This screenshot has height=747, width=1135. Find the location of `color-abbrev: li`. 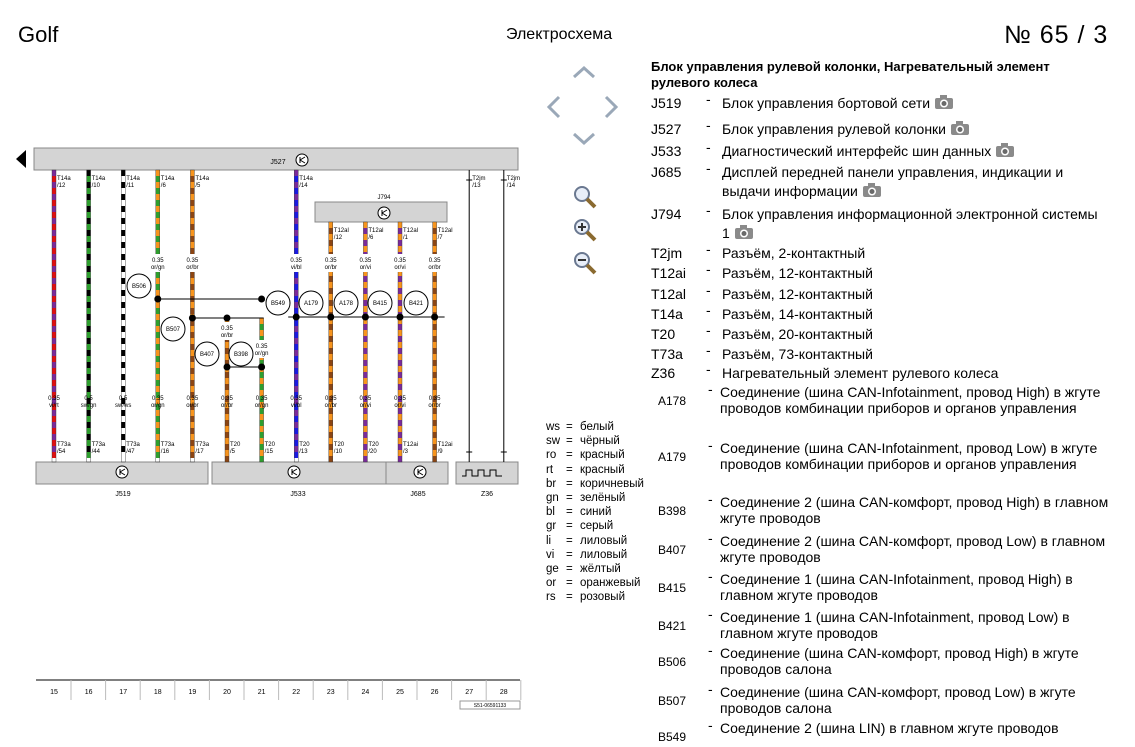

color-abbrev: li is located at coordinates (549, 540).